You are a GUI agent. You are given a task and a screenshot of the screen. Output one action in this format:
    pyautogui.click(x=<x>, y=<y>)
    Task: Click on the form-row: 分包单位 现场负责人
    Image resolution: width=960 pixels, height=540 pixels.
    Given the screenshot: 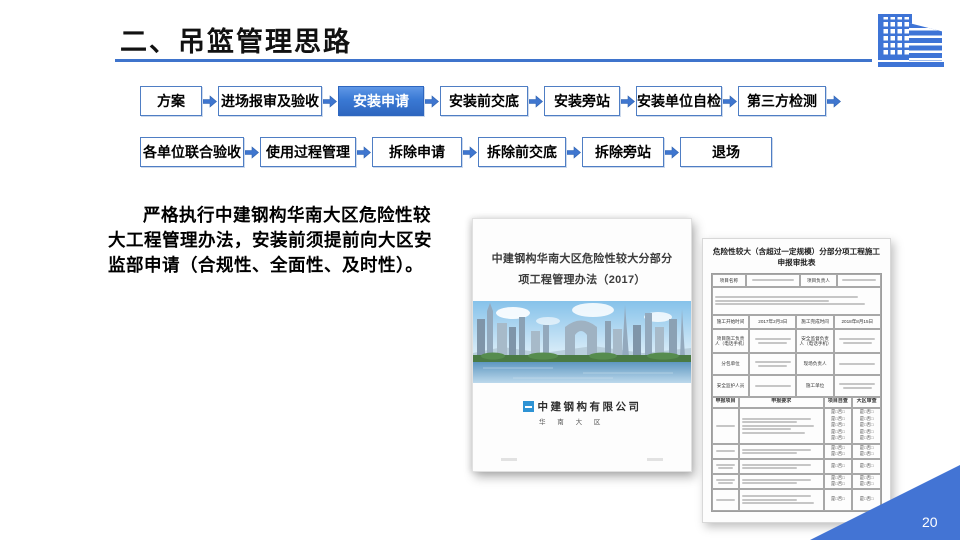 What is the action you would take?
    pyautogui.click(x=796, y=363)
    